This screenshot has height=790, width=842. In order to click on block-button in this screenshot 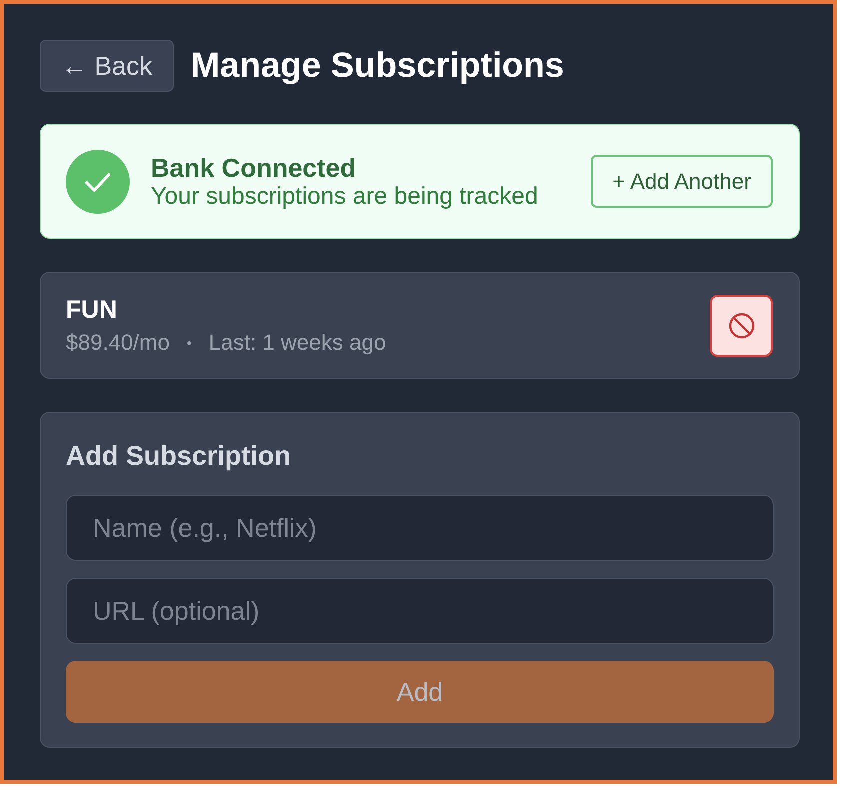, I will do `click(741, 325)`.